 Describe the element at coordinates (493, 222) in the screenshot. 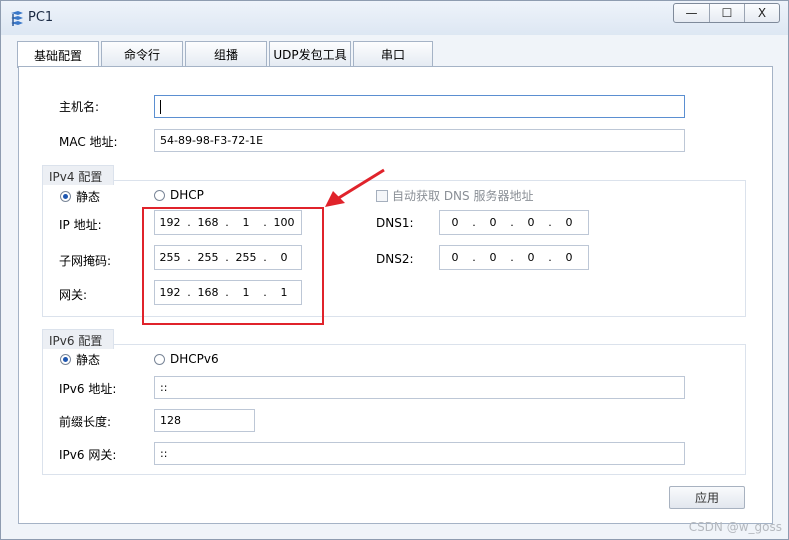

I see `dns1-octet-2: 0` at that location.